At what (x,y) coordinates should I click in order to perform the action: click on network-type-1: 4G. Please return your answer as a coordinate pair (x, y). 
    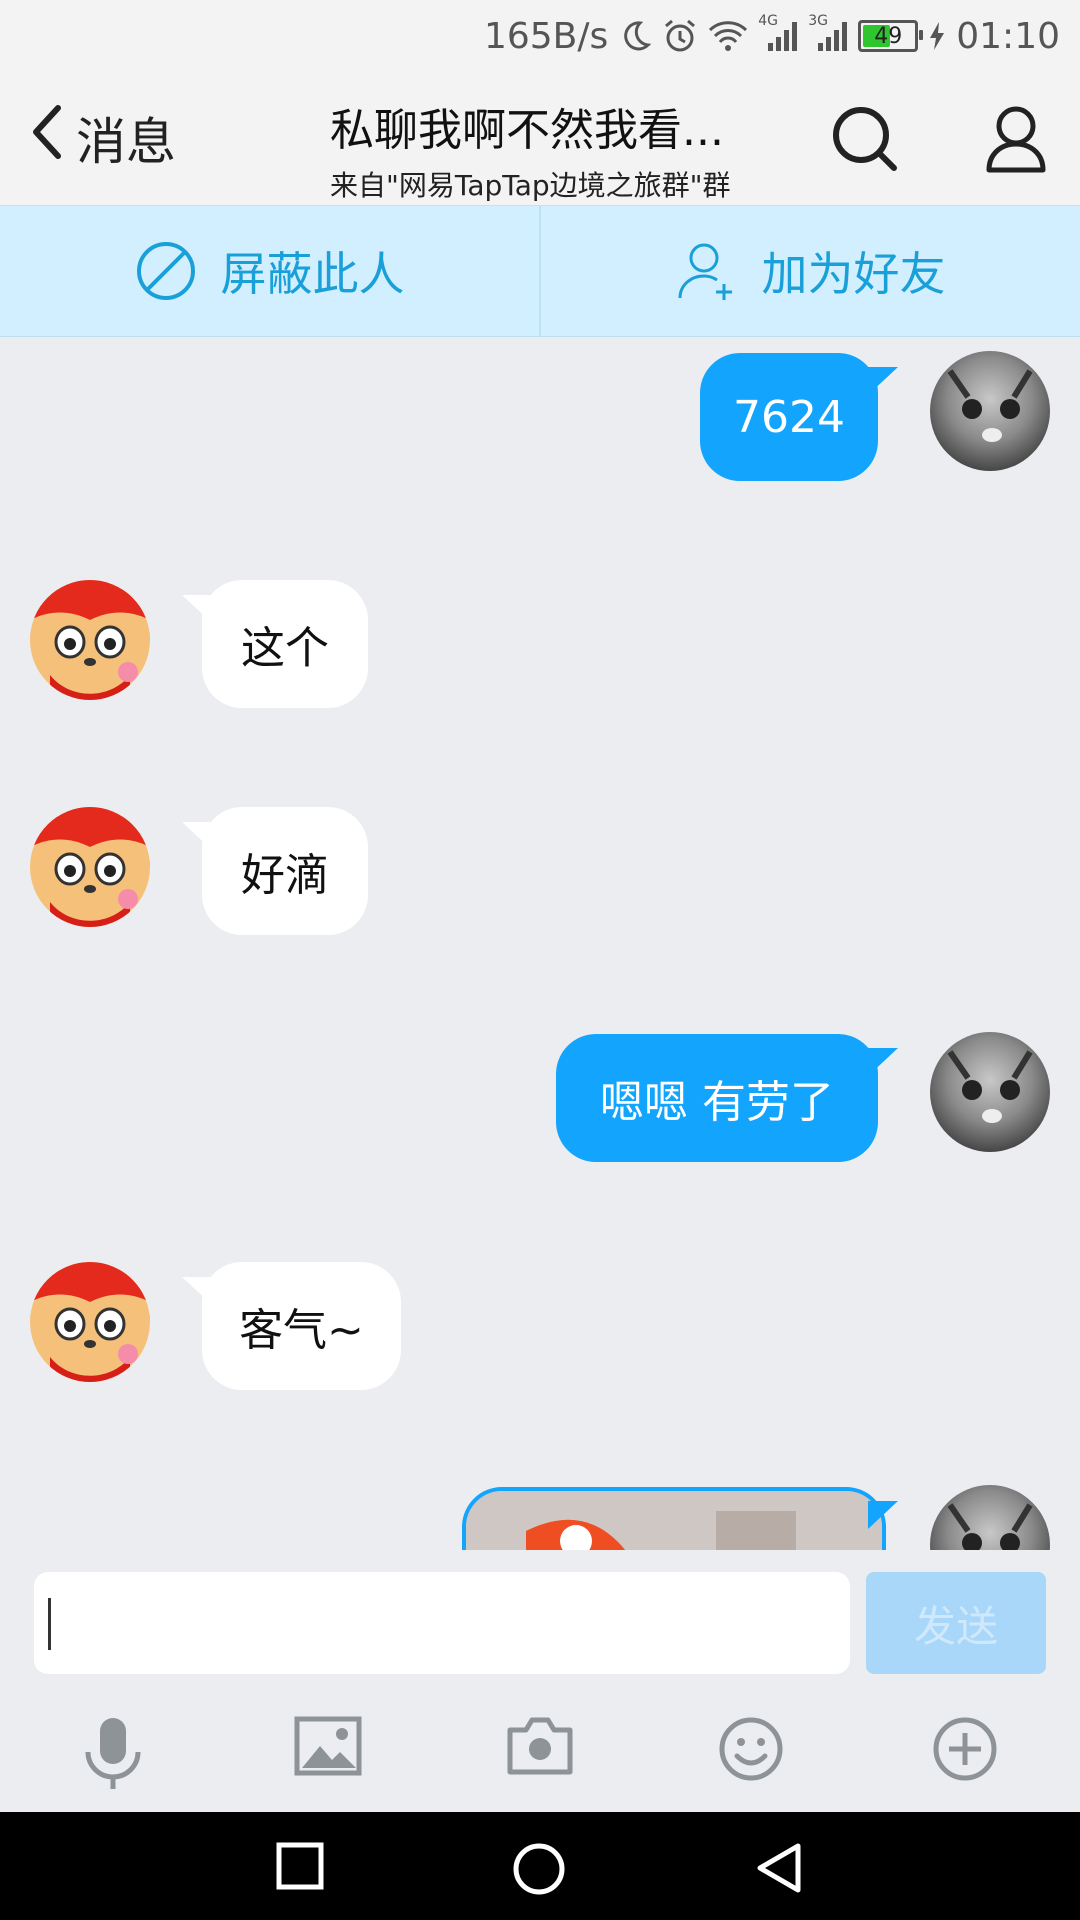
    Looking at the image, I should click on (768, 21).